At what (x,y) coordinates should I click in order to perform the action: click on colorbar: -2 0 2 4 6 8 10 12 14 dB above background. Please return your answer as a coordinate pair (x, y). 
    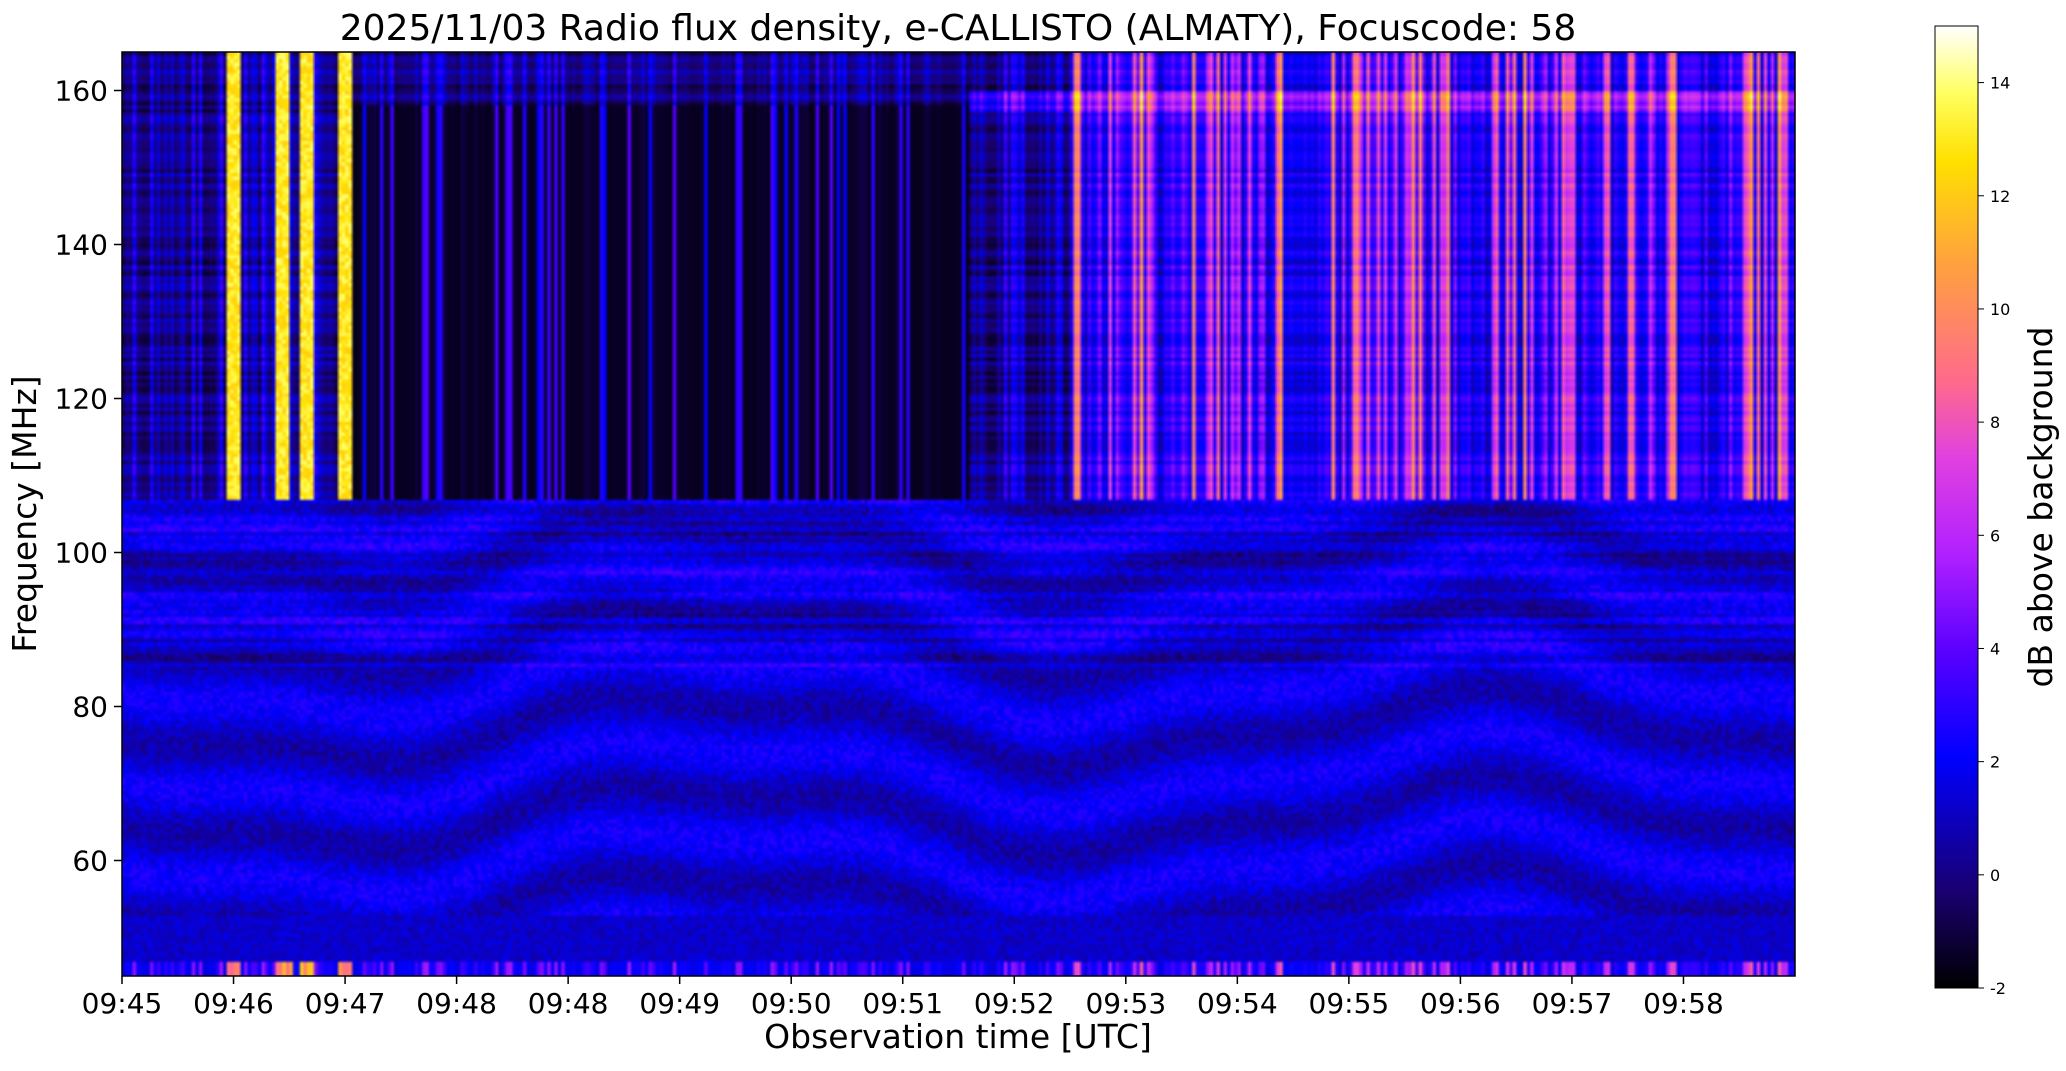
    Looking at the image, I should click on (1997, 511).